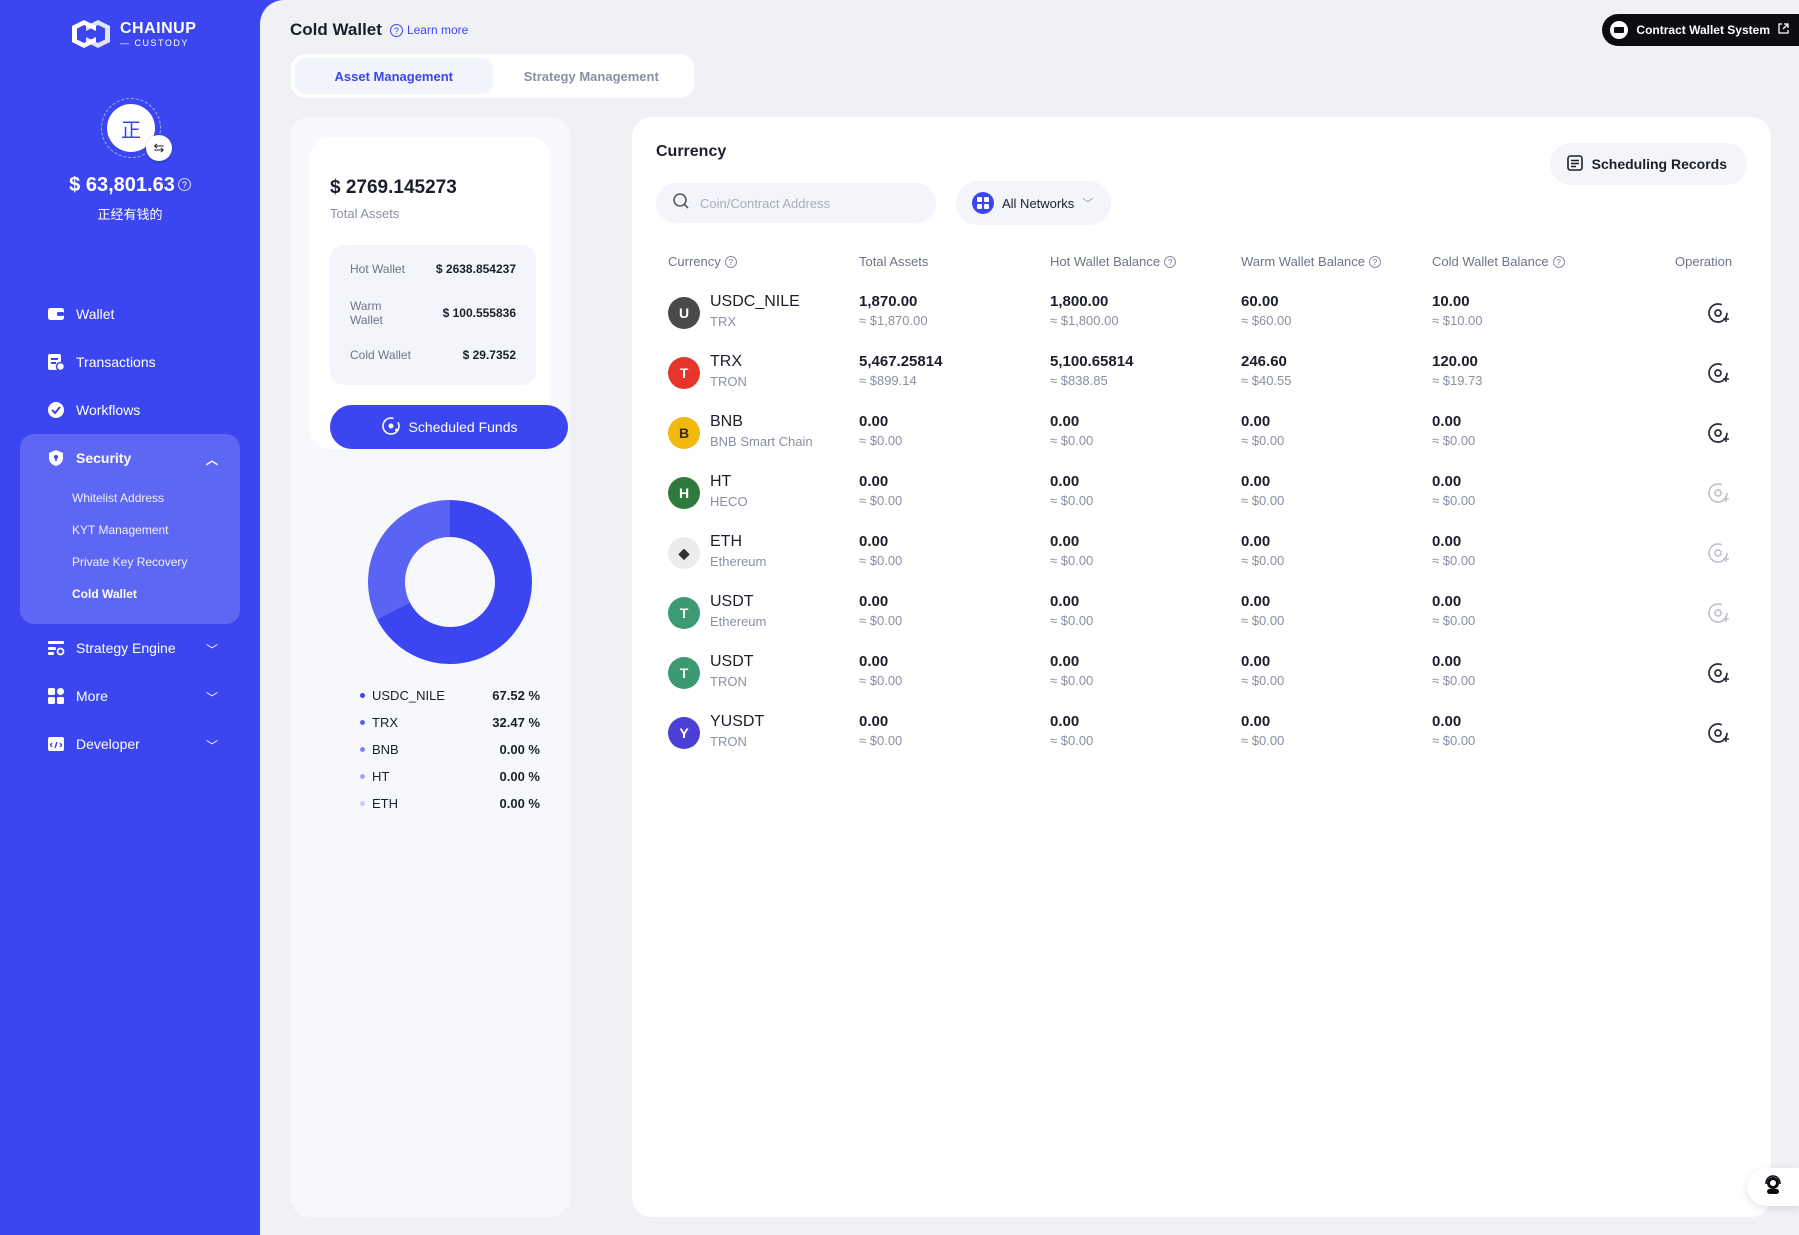  I want to click on amount-usd-value: ≈ $60.00, so click(1266, 320).